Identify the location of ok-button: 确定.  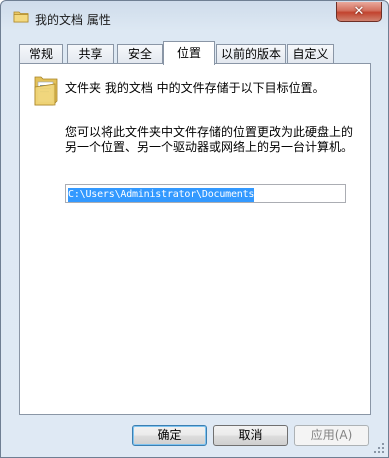
(169, 435).